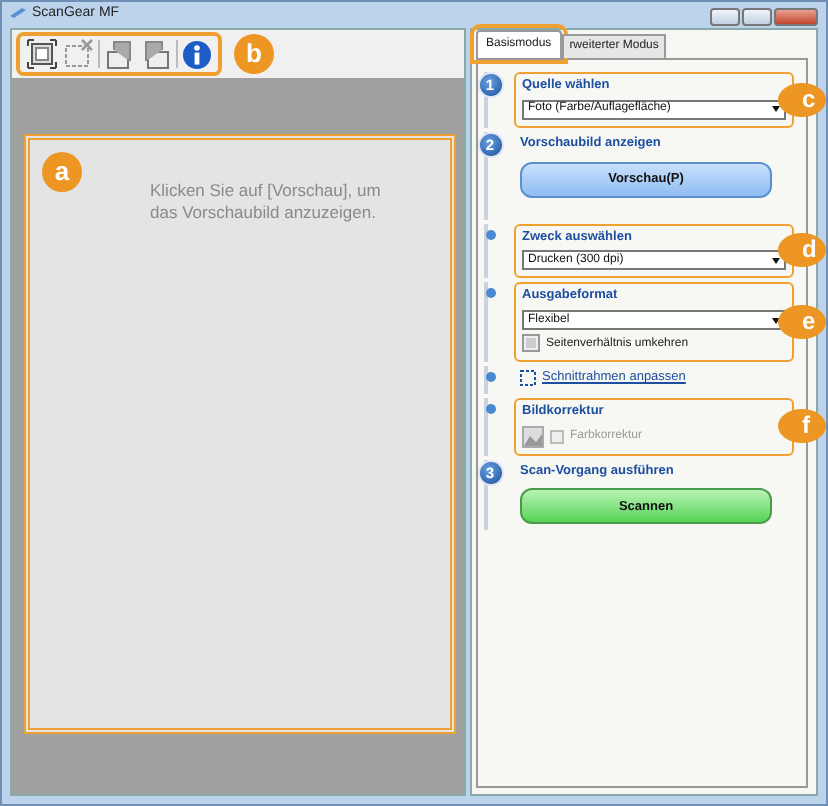 This screenshot has height=806, width=828. I want to click on callout-marker: d, so click(802, 250).